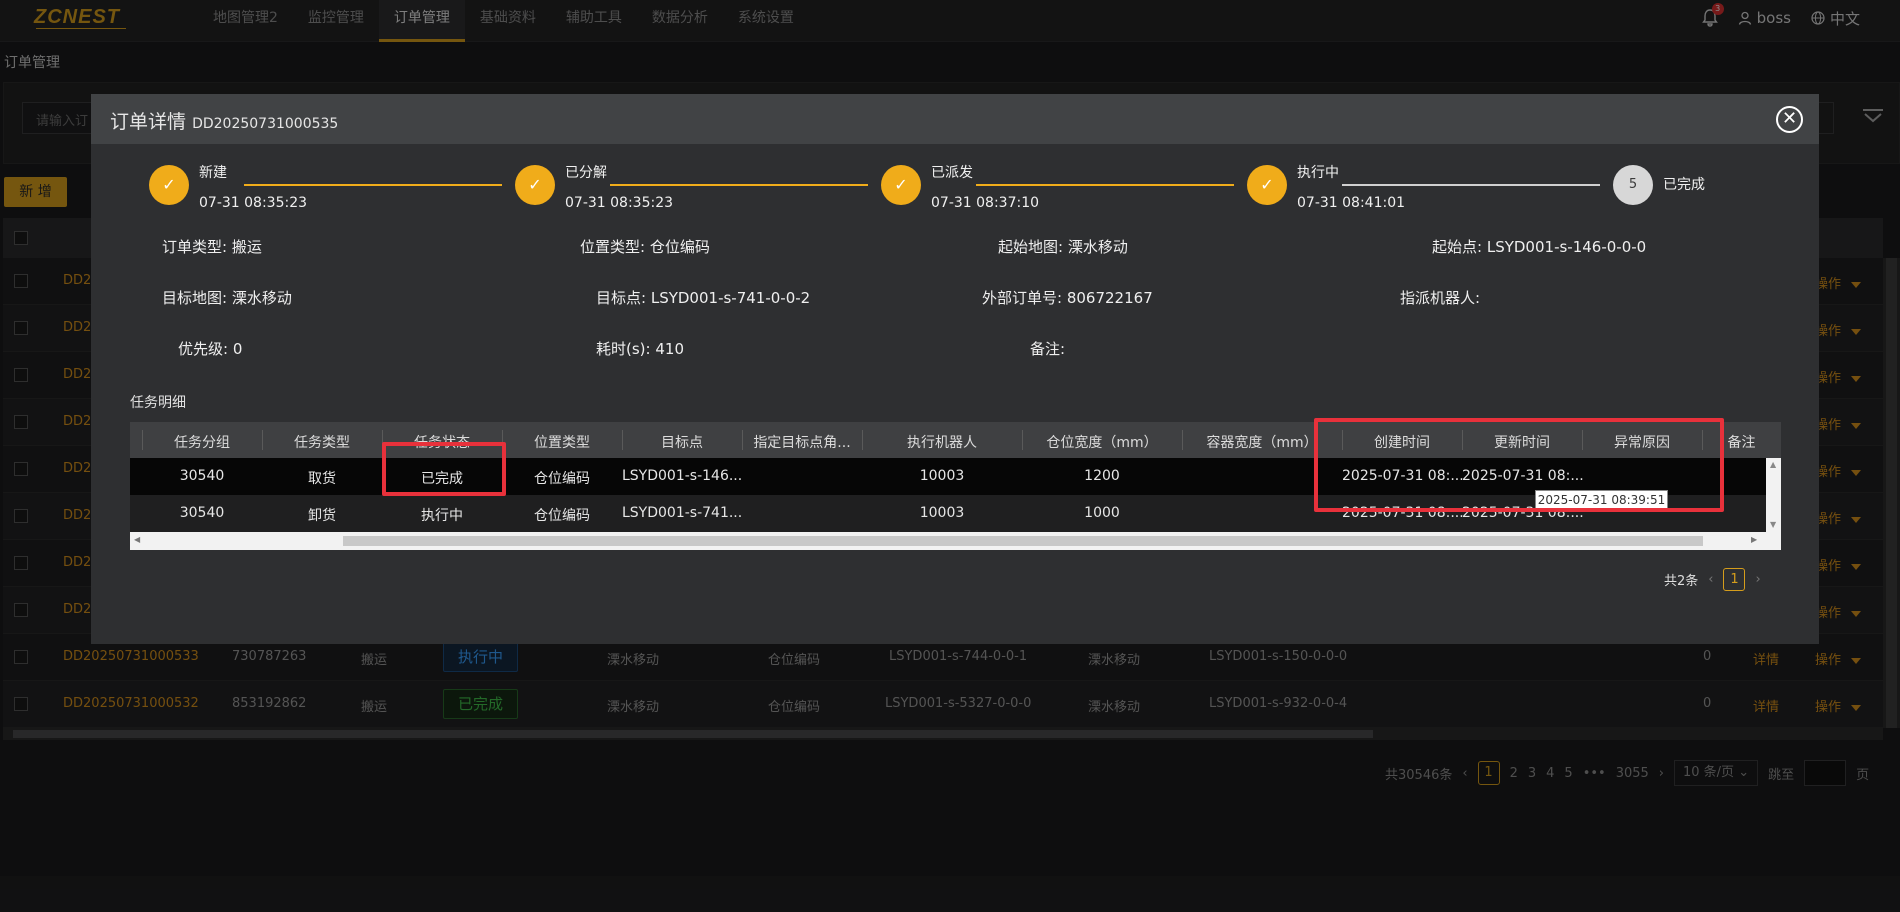 The image size is (1900, 912). Describe the element at coordinates (1773, 495) in the screenshot. I see `task-table-vertical-scrollbar: ▲ ▼` at that location.